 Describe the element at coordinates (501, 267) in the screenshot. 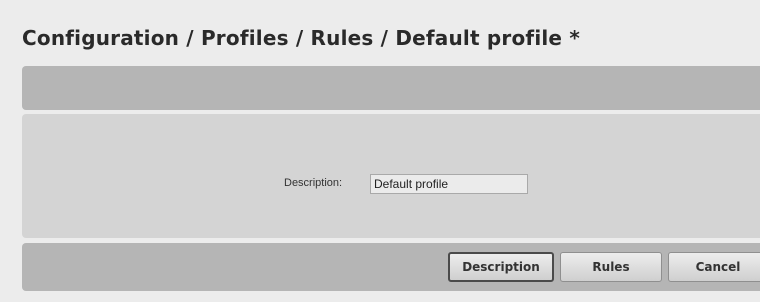

I see `description-tab-button: Description` at that location.